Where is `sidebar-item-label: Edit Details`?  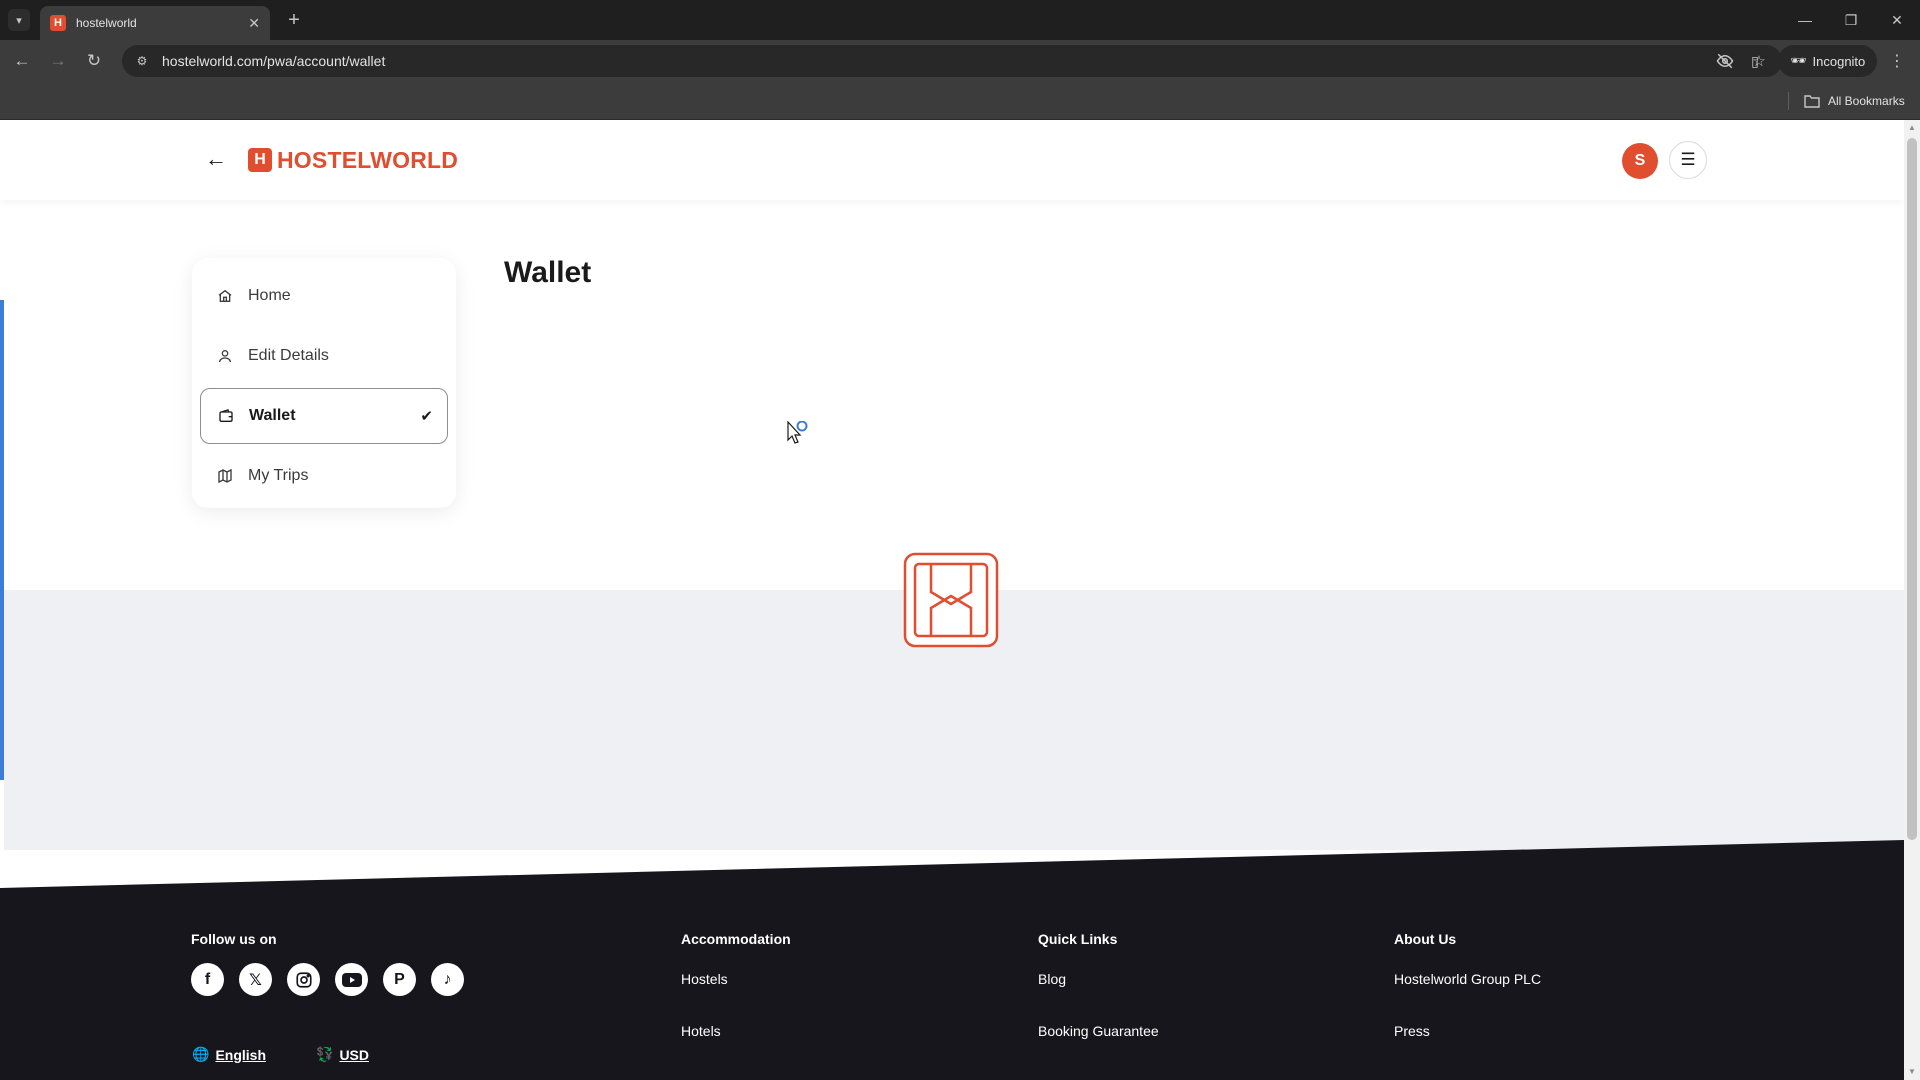
sidebar-item-label: Edit Details is located at coordinates (288, 355).